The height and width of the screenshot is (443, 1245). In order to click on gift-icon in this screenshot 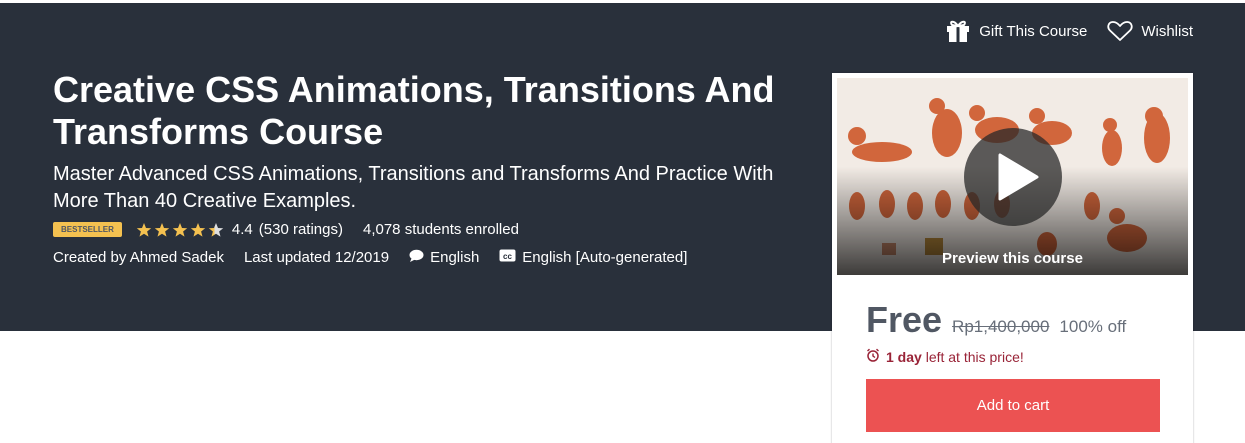, I will do `click(958, 31)`.